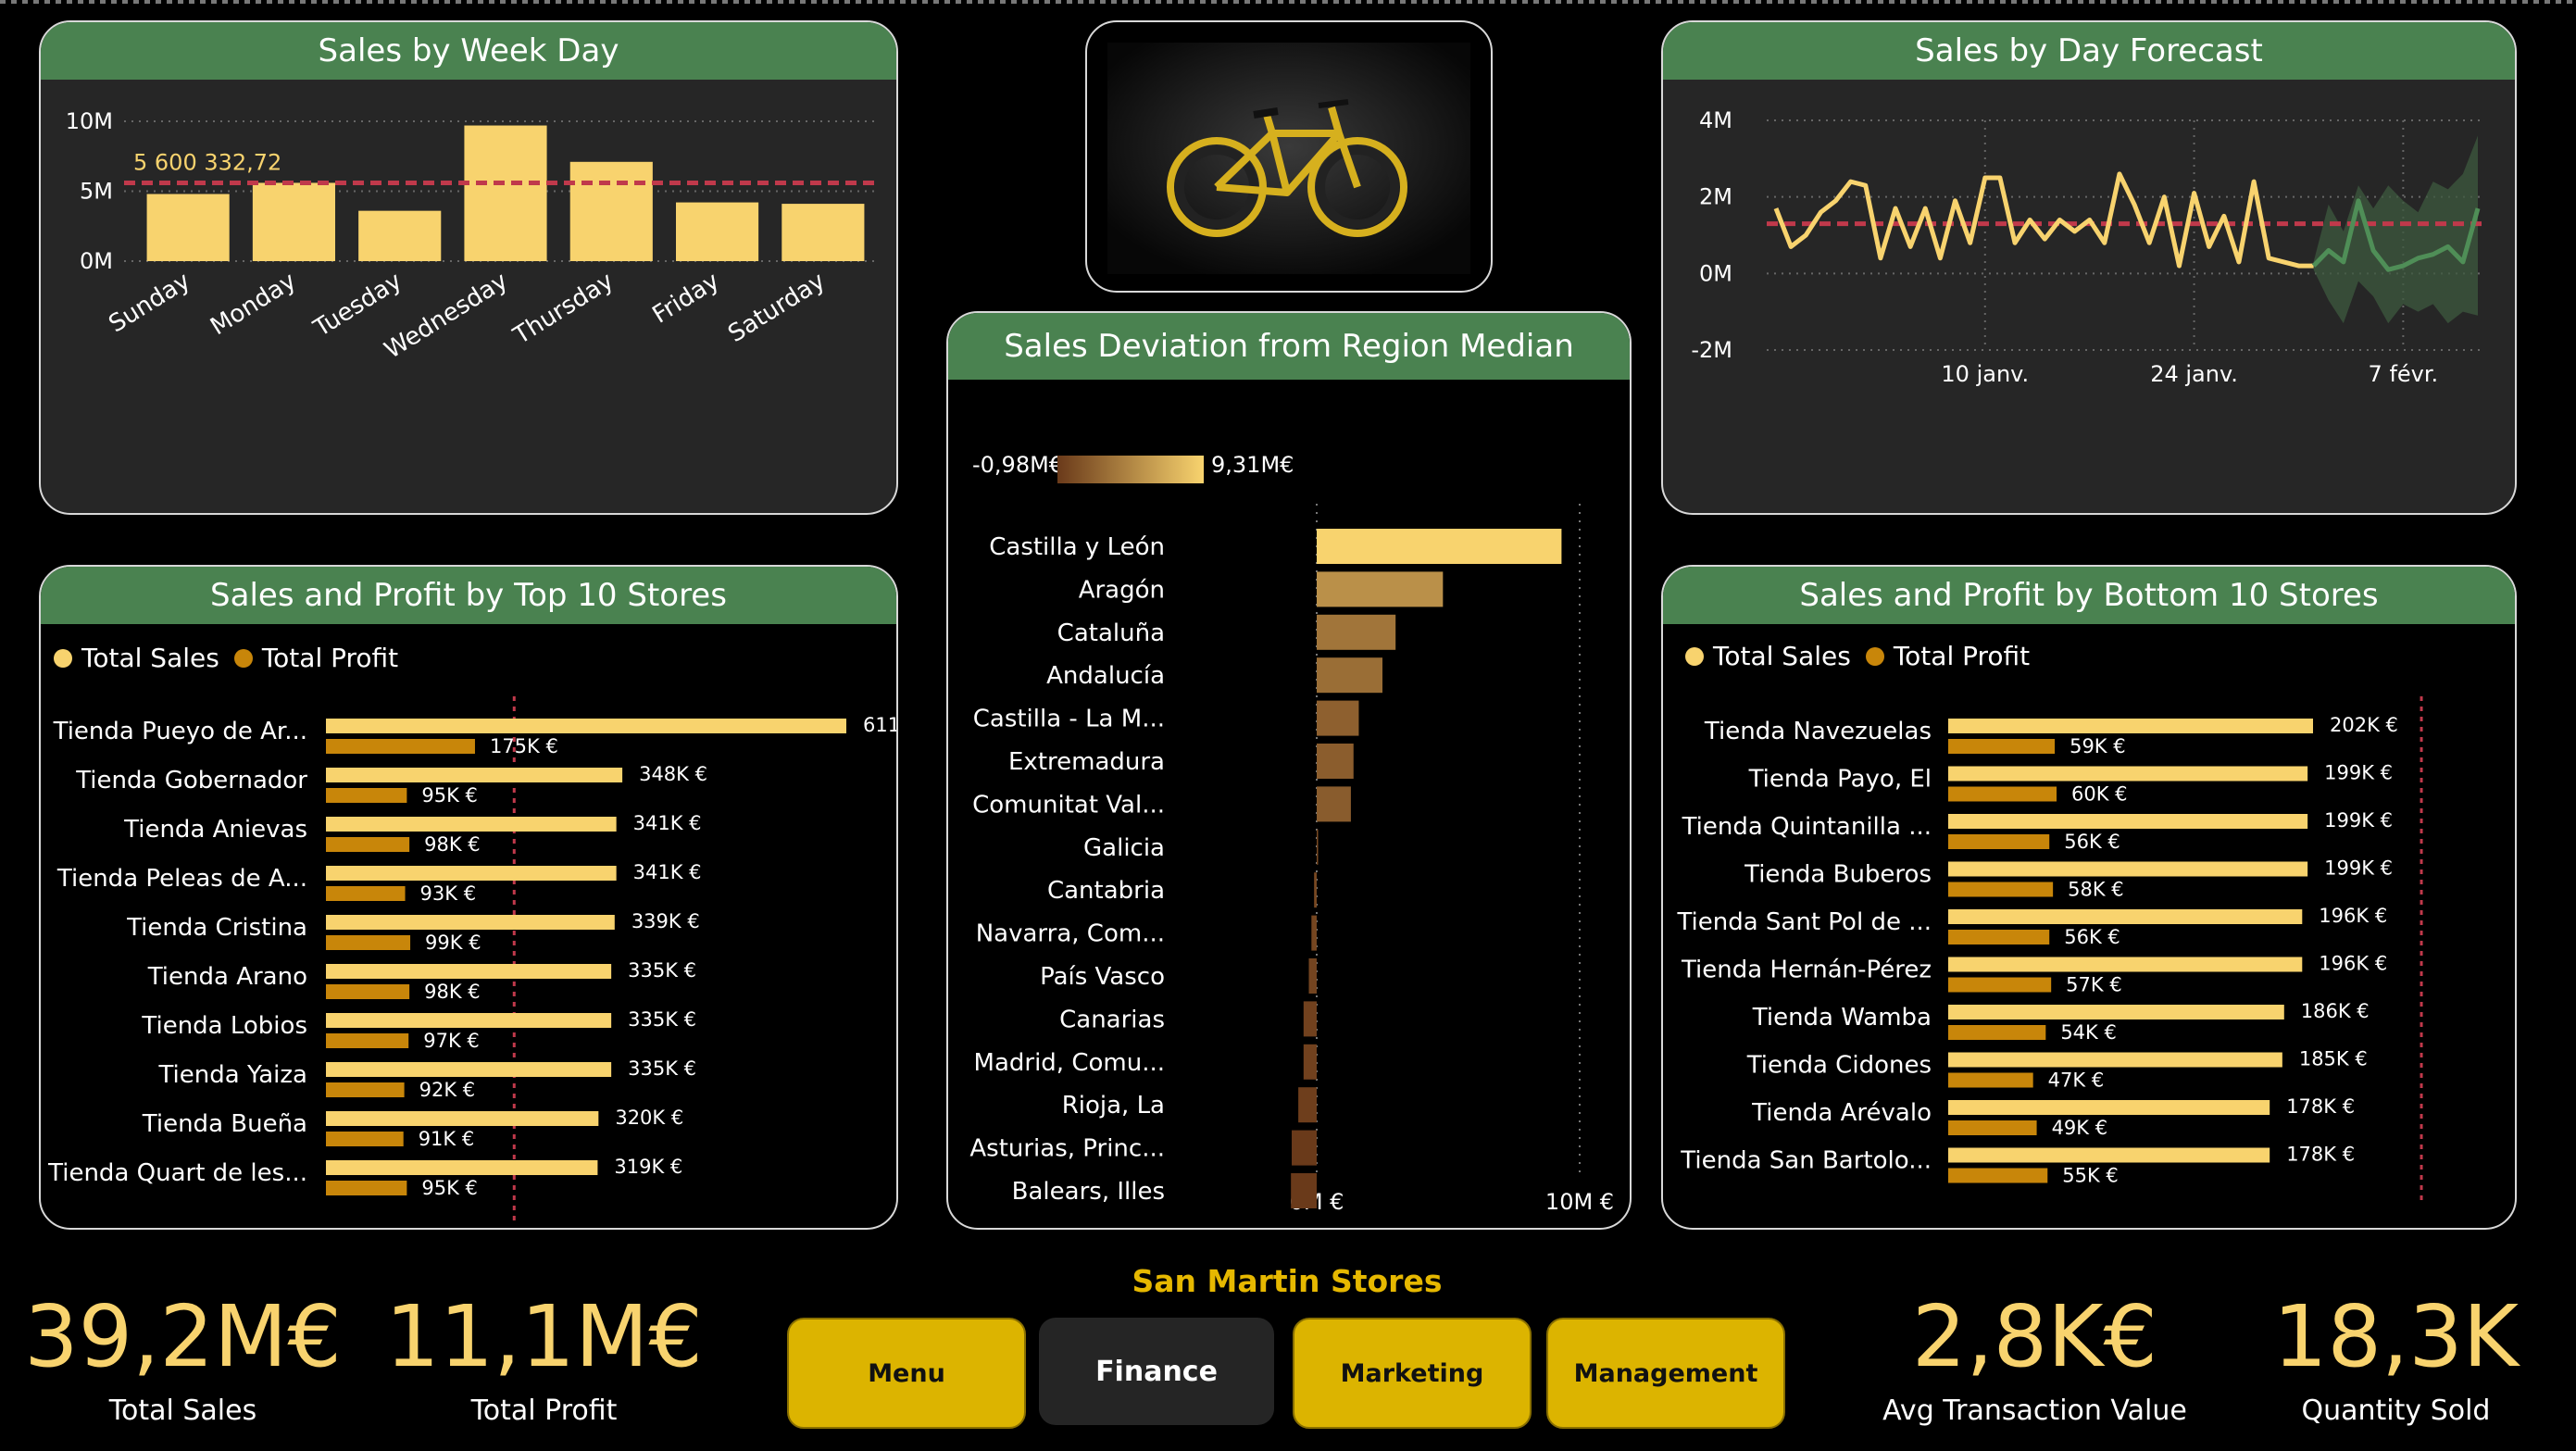 This screenshot has height=1451, width=2576. I want to click on sales-data-label: 178K €, so click(2321, 1155).